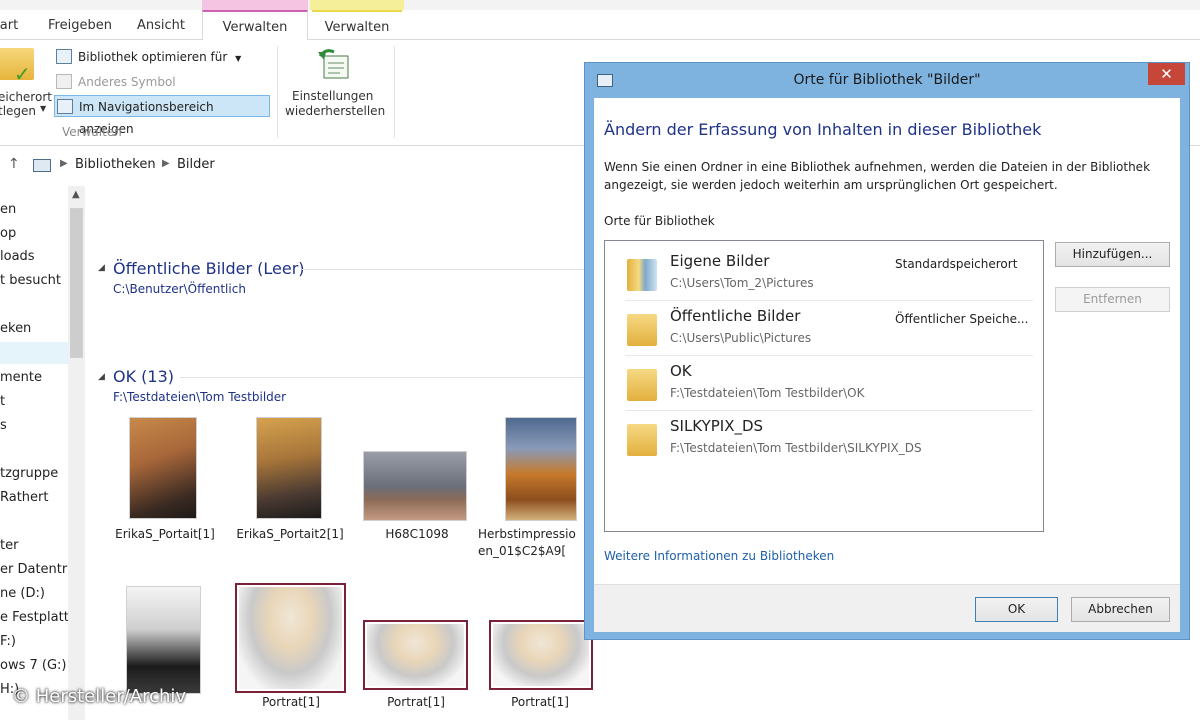 This screenshot has height=720, width=1200. I want to click on nav-scrollbar: ▲, so click(76, 453).